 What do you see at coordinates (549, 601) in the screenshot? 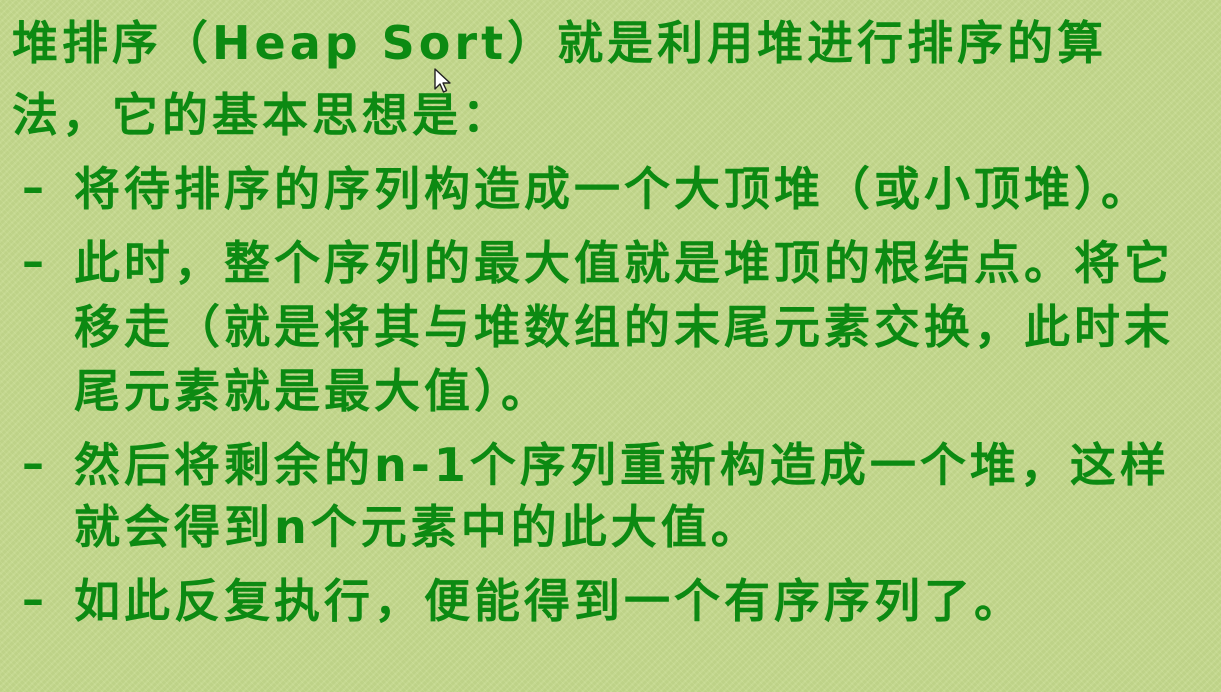
I see `bullet-4-line-1: 如此反复执行，便能得到一个有序序列了。` at bounding box center [549, 601].